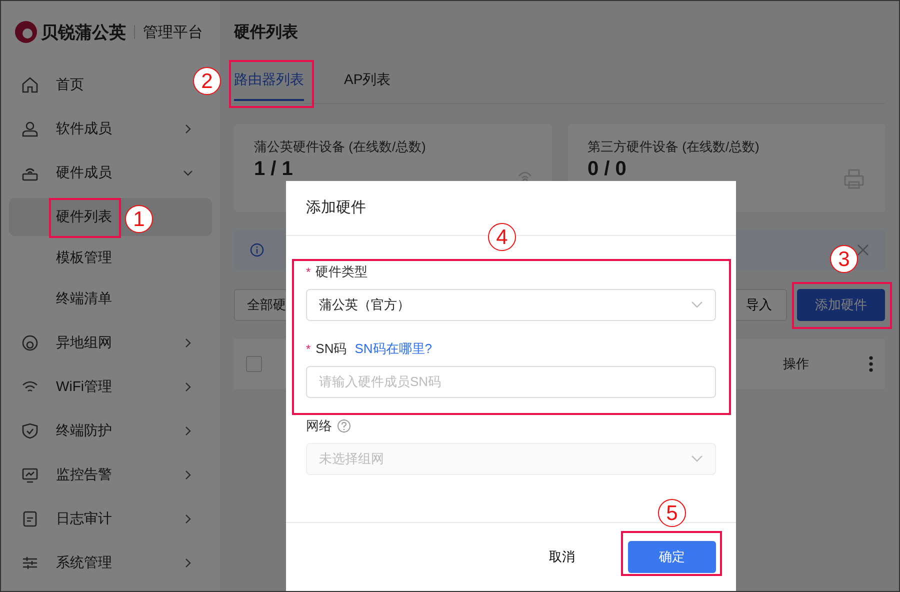 This screenshot has height=592, width=900. Describe the element at coordinates (854, 179) in the screenshot. I see `printer-icon` at that location.